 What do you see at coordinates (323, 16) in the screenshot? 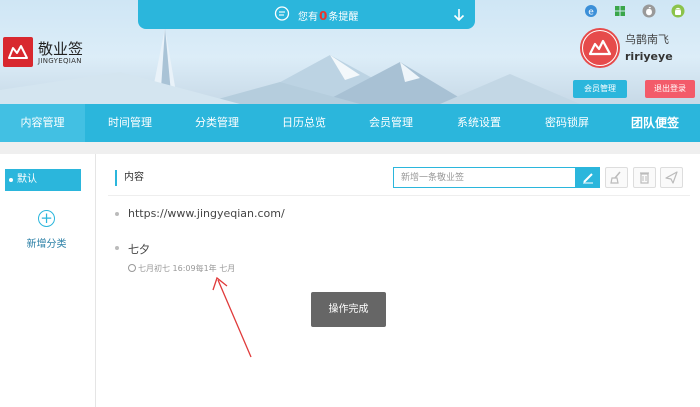
I see `notice-count: 0` at bounding box center [323, 16].